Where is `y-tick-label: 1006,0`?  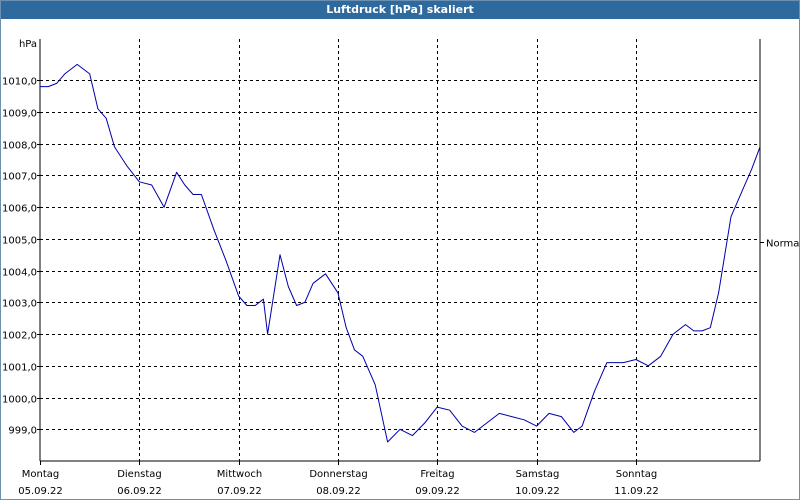 y-tick-label: 1006,0 is located at coordinates (19, 209).